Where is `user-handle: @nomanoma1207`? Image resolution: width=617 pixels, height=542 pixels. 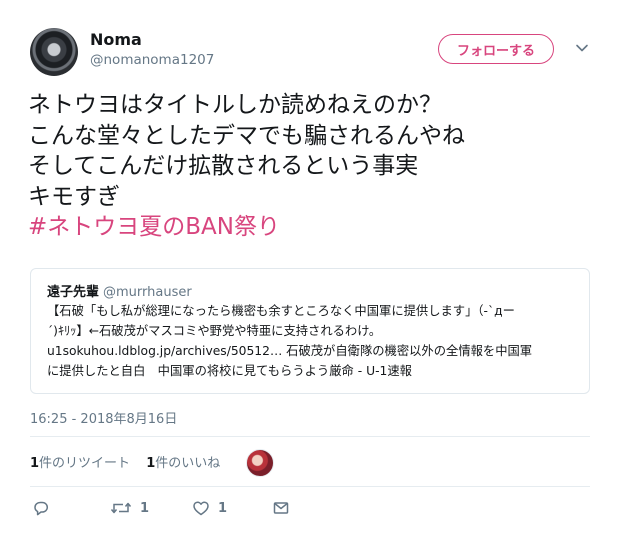 user-handle: @nomanoma1207 is located at coordinates (152, 60).